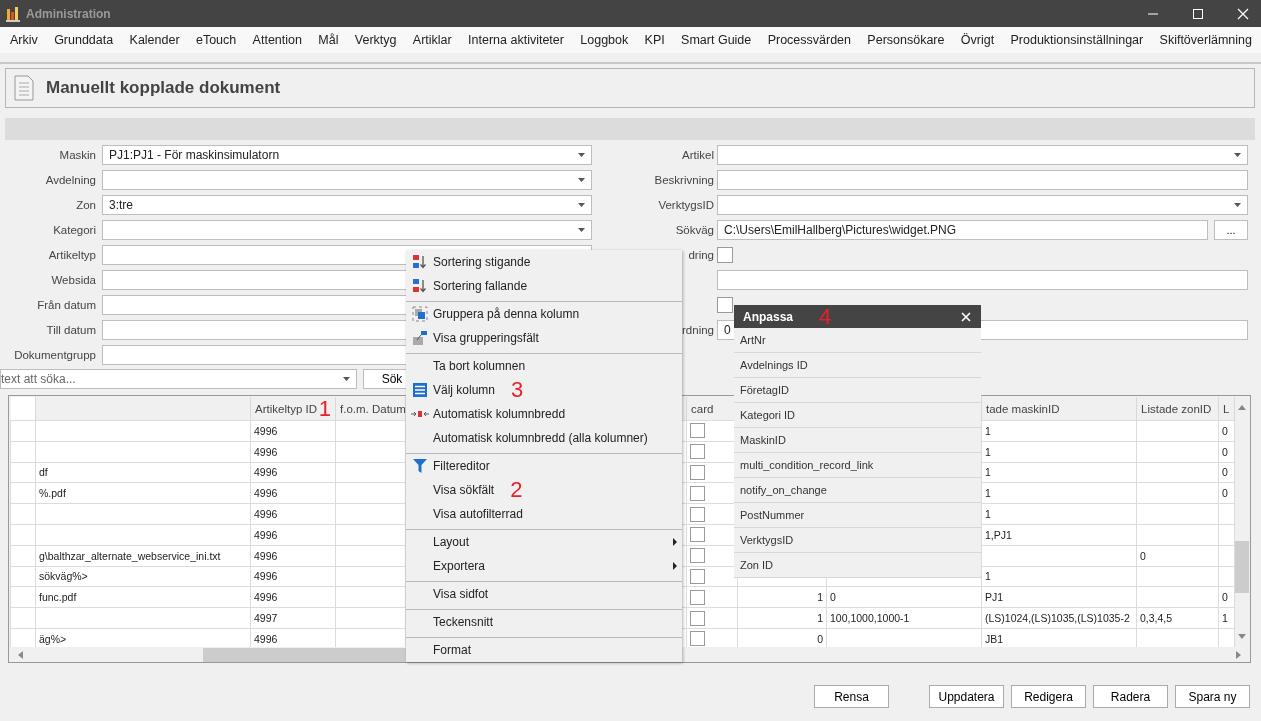  What do you see at coordinates (71, 329) in the screenshot?
I see `field-label: Till datum` at bounding box center [71, 329].